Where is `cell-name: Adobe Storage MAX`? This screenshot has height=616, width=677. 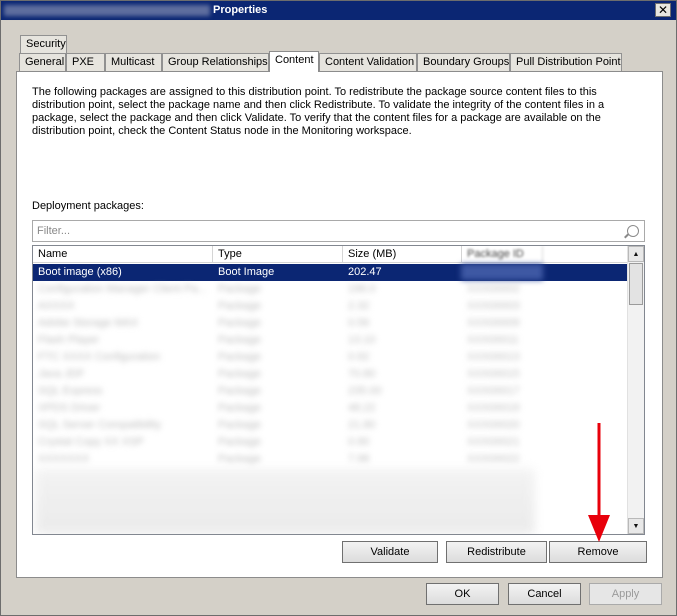 cell-name: Adobe Storage MAX is located at coordinates (88, 323).